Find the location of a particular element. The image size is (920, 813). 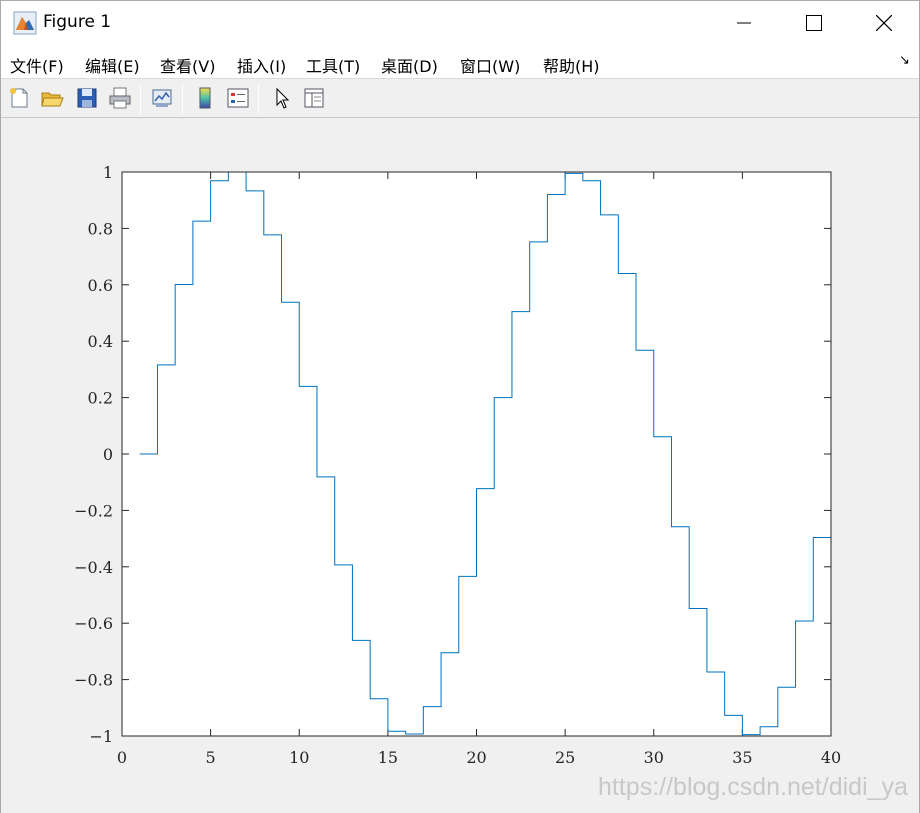

y-tick-label: 0.6 is located at coordinates (100, 285).